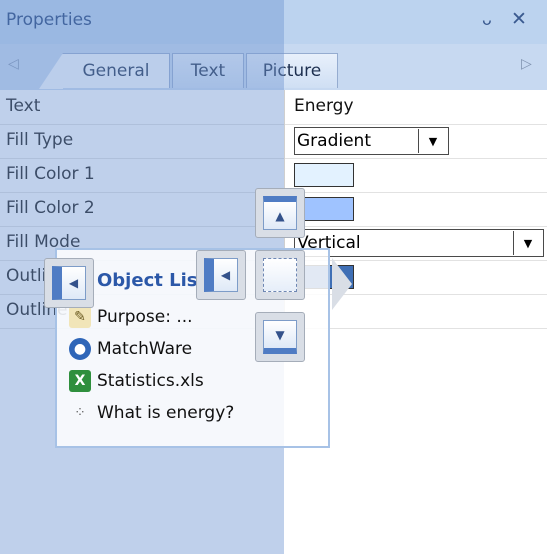 The width and height of the screenshot is (547, 554). I want to click on dock-bottom-icon: ▼, so click(280, 337).